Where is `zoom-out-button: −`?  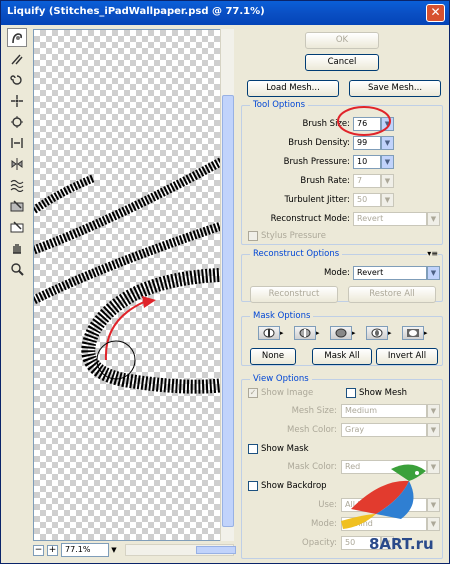
zoom-out-button: − is located at coordinates (38, 550).